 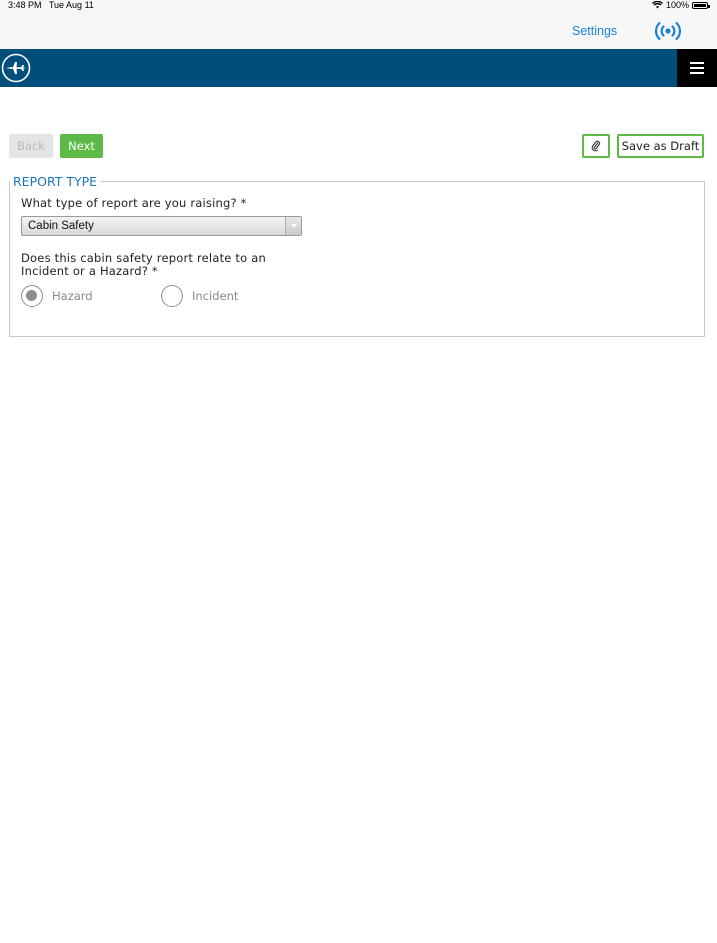 What do you see at coordinates (161, 226) in the screenshot?
I see `report-type-select: Cabin Safety` at bounding box center [161, 226].